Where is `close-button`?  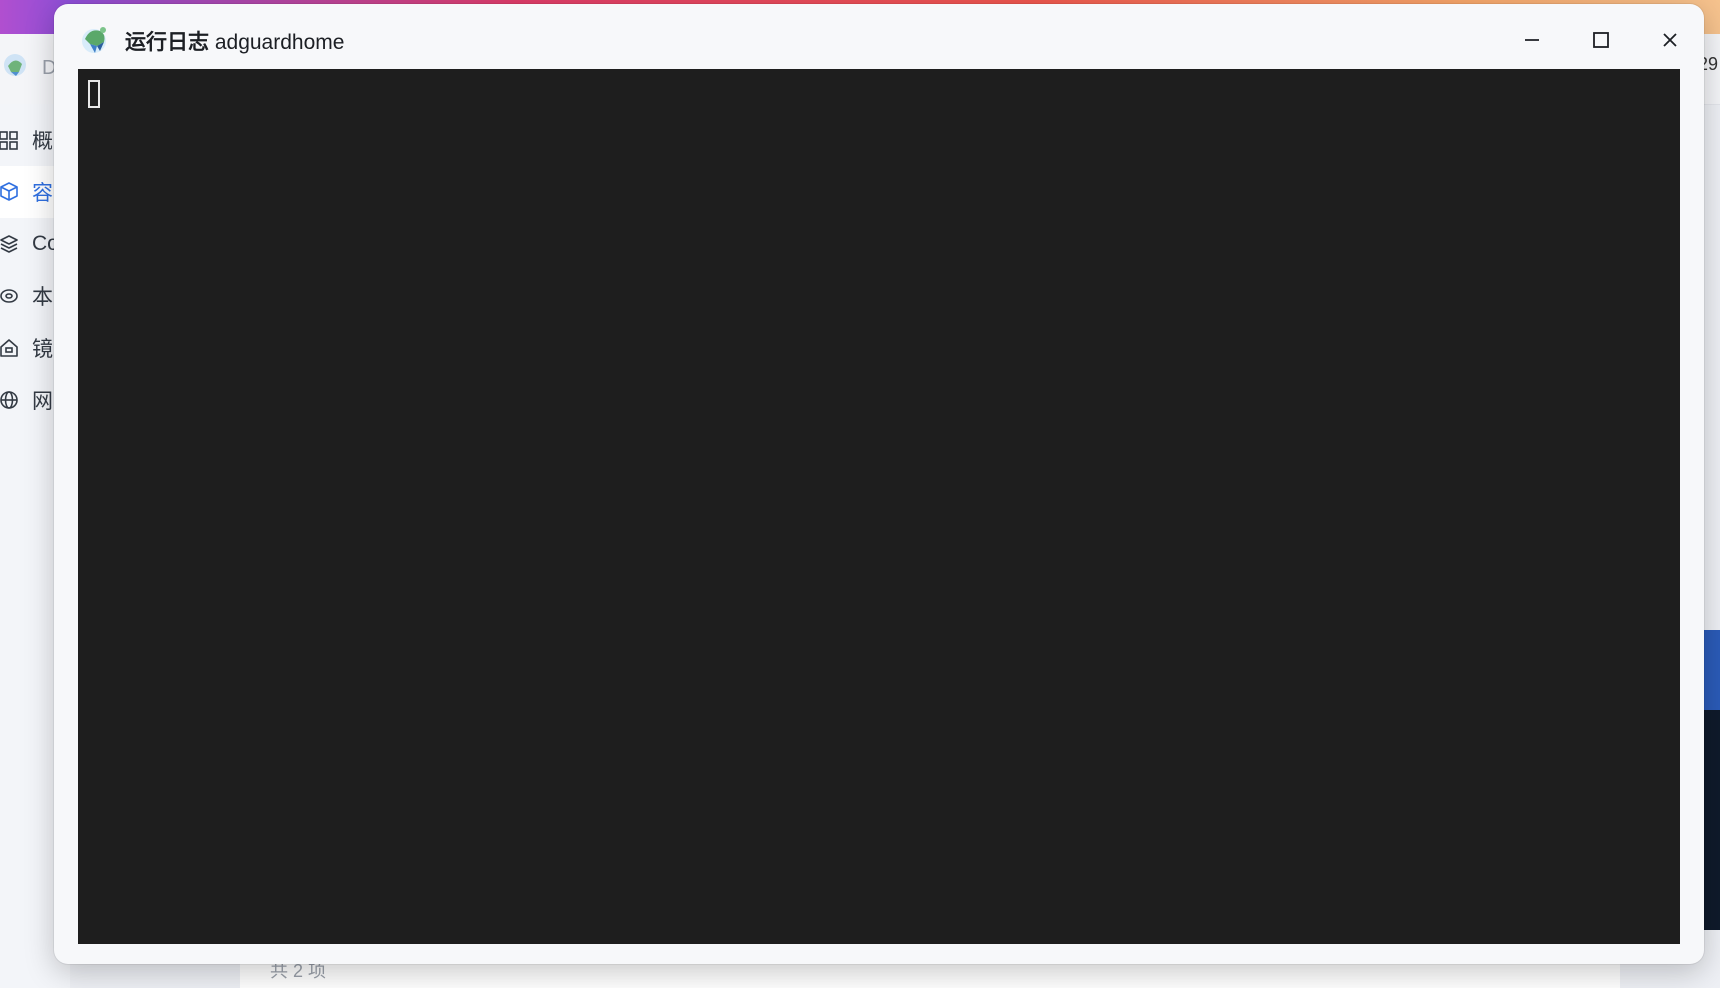 close-button is located at coordinates (1670, 40).